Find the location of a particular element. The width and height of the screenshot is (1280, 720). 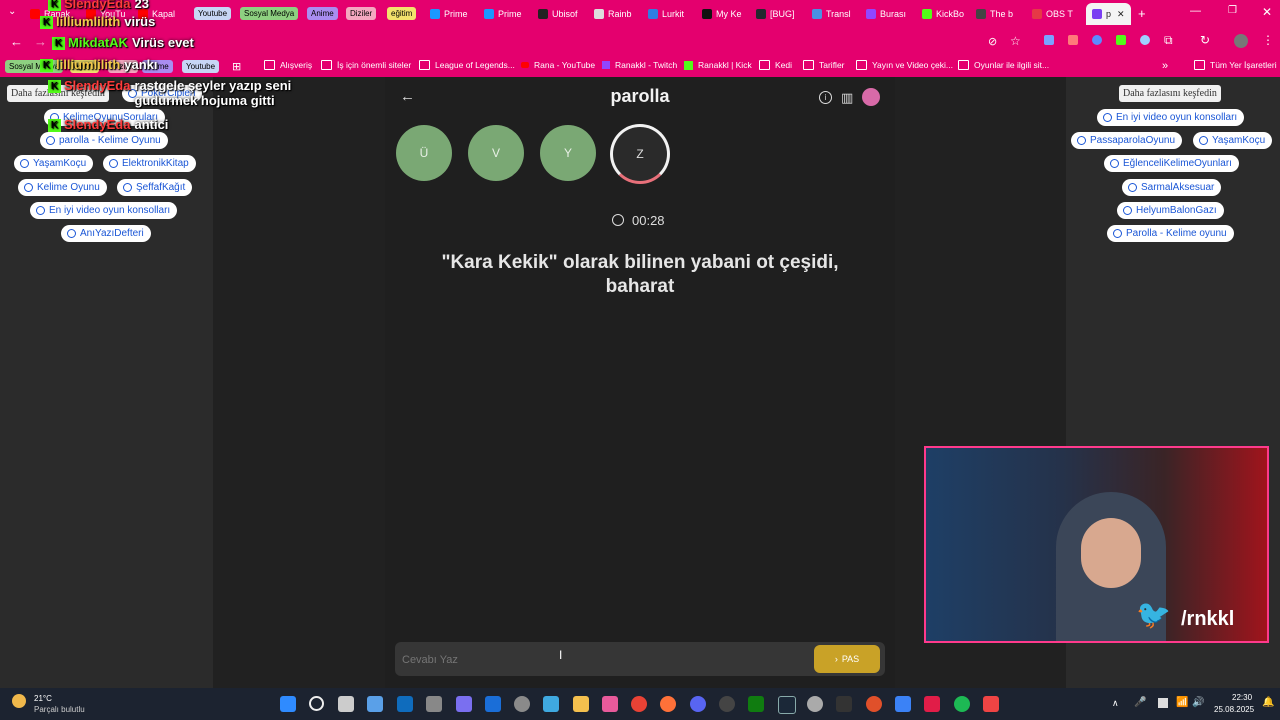

browser-tab: Burası is located at coordinates (886, 14).